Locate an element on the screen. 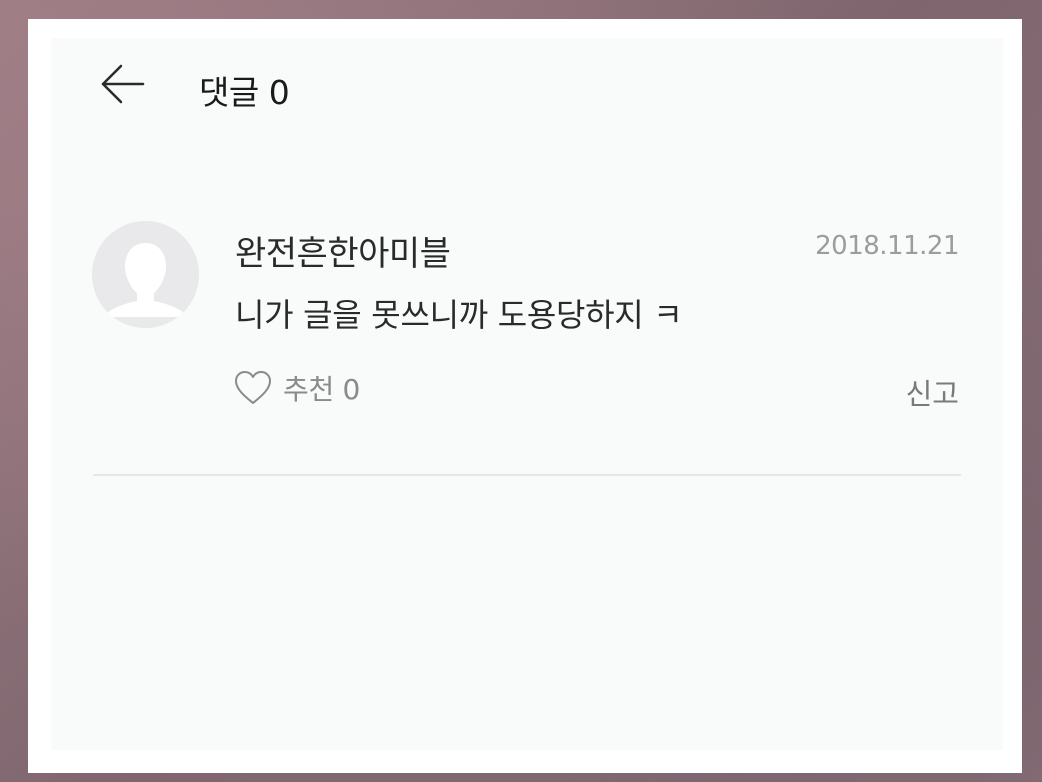  like-count-label: 추천 0 is located at coordinates (322, 389).